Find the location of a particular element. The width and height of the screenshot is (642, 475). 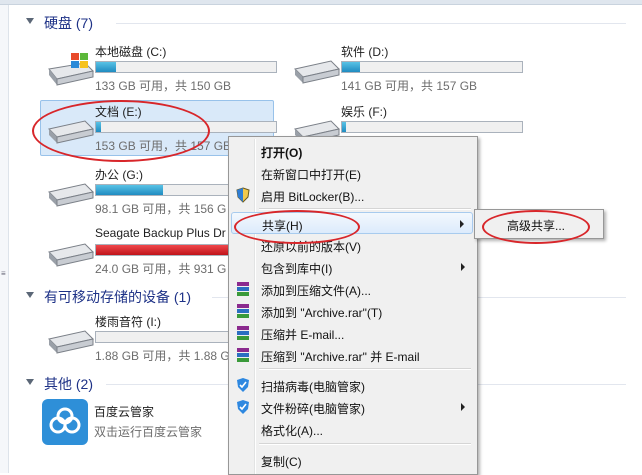

menu-item-compress-rar-email: 压缩到 "Archive.rar" 并 E-mail is located at coordinates (352, 355).